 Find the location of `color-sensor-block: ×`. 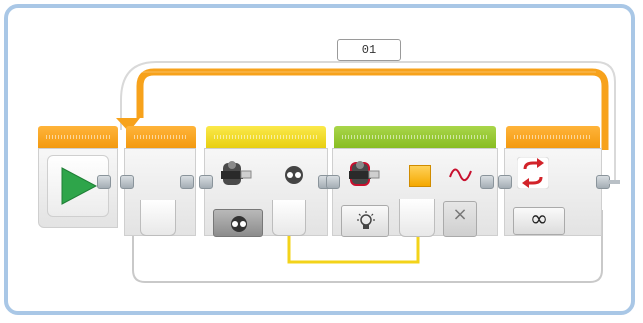

color-sensor-block: × is located at coordinates (415, 192).